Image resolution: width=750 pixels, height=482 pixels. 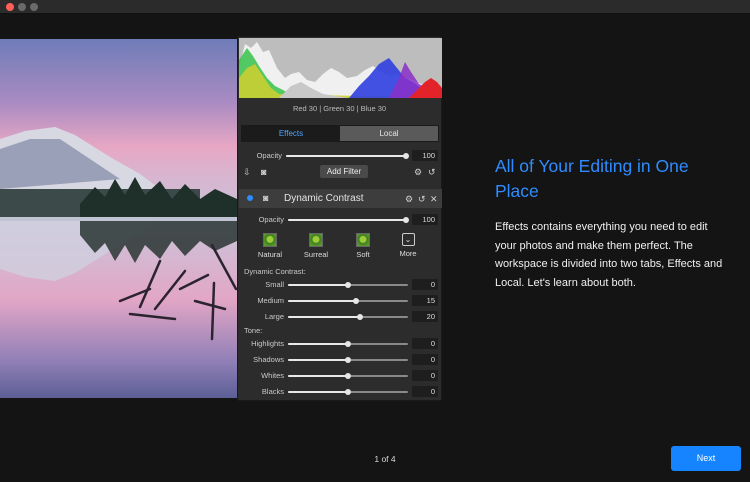 What do you see at coordinates (408, 239) in the screenshot?
I see `chevron-down-icon: ⌄` at bounding box center [408, 239].